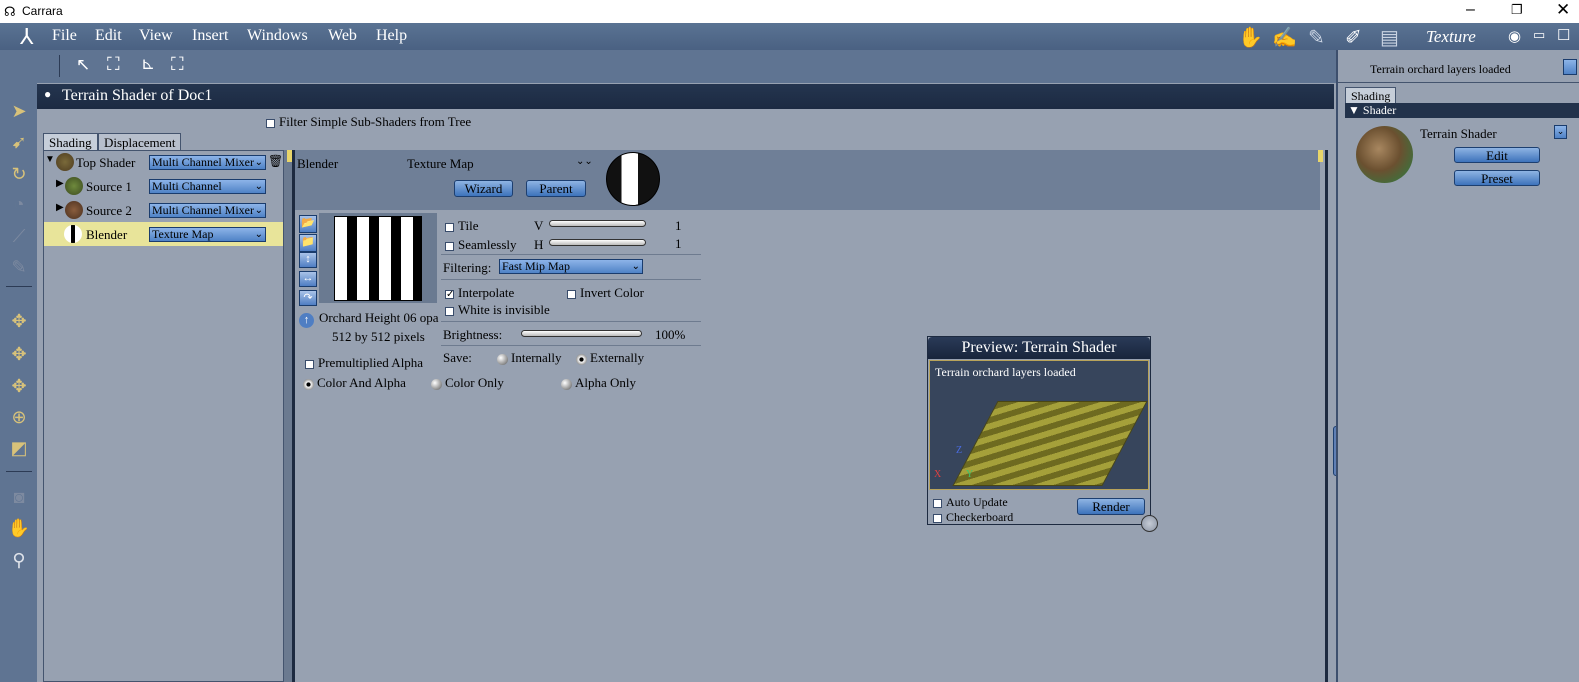  I want to click on maximize-panel-icon: ☐, so click(1563, 35).